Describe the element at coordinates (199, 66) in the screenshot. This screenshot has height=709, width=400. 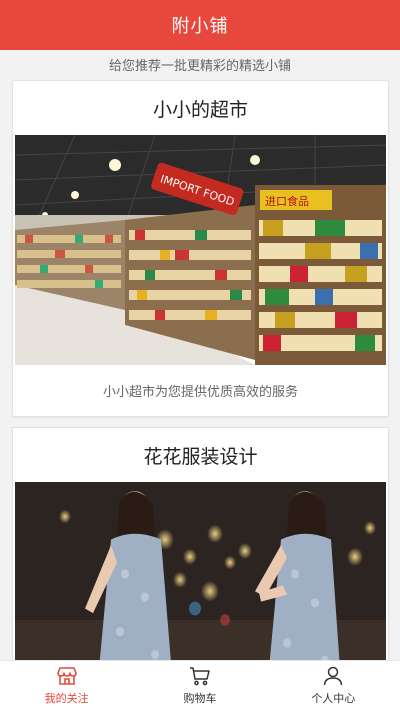
I see `recommendation-subtitle: 给您推荐一批更精彩的精选小铺` at that location.